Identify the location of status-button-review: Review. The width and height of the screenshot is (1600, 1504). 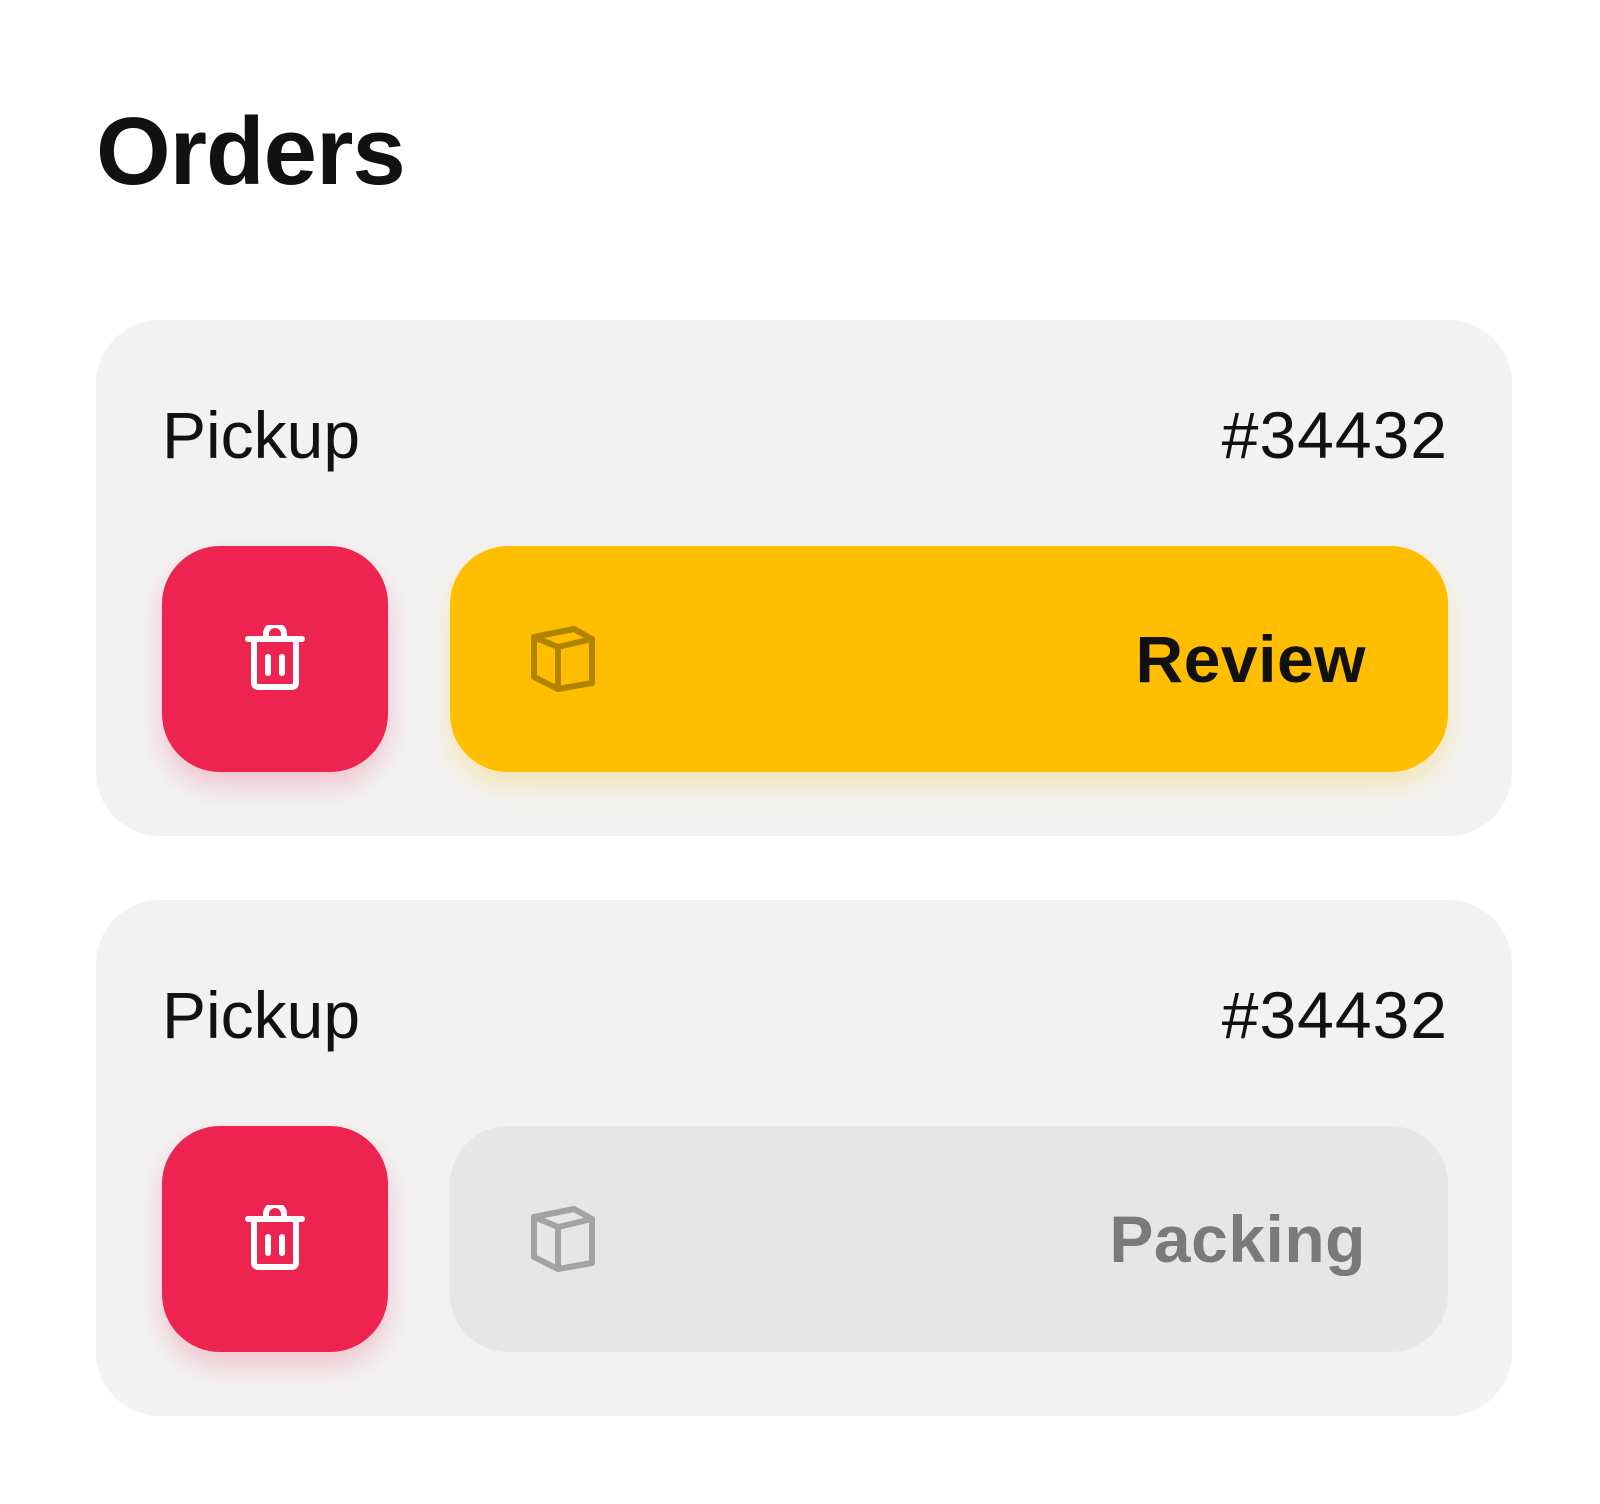
(949, 659).